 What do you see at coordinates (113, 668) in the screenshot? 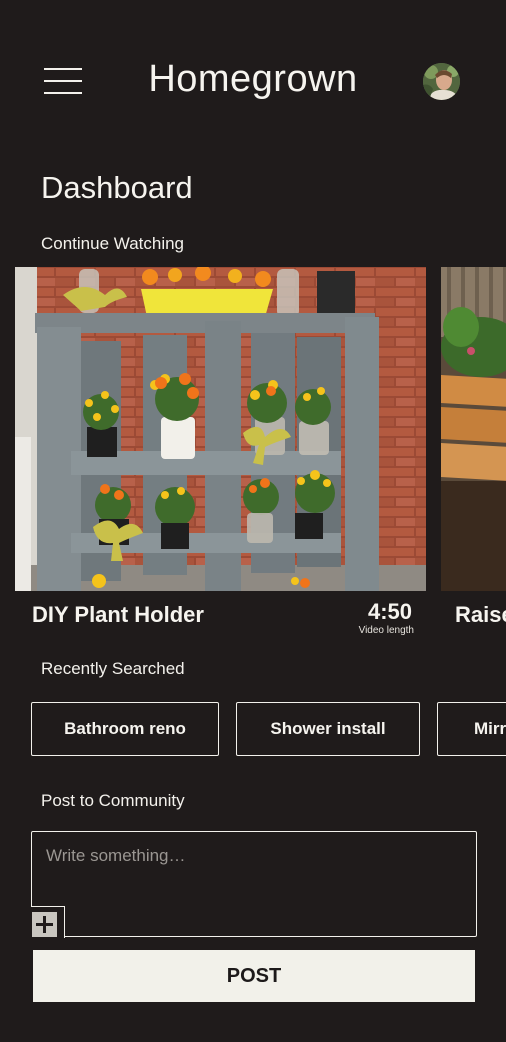
I see `recently-searched-heading: Recently Searched` at bounding box center [113, 668].